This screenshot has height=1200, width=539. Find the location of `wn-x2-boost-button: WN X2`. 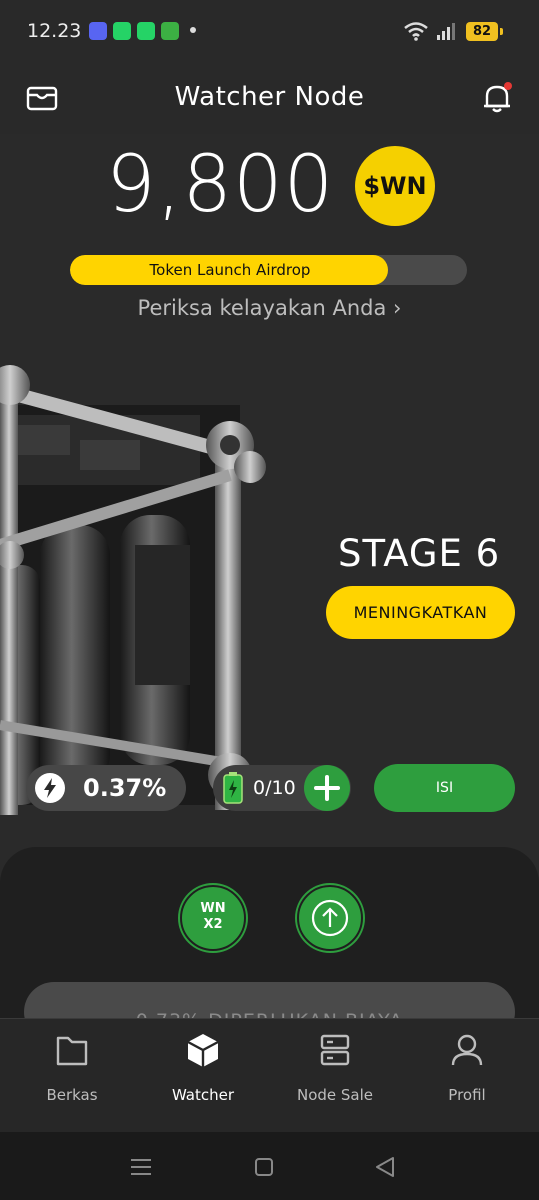

wn-x2-boost-button: WN X2 is located at coordinates (213, 918).